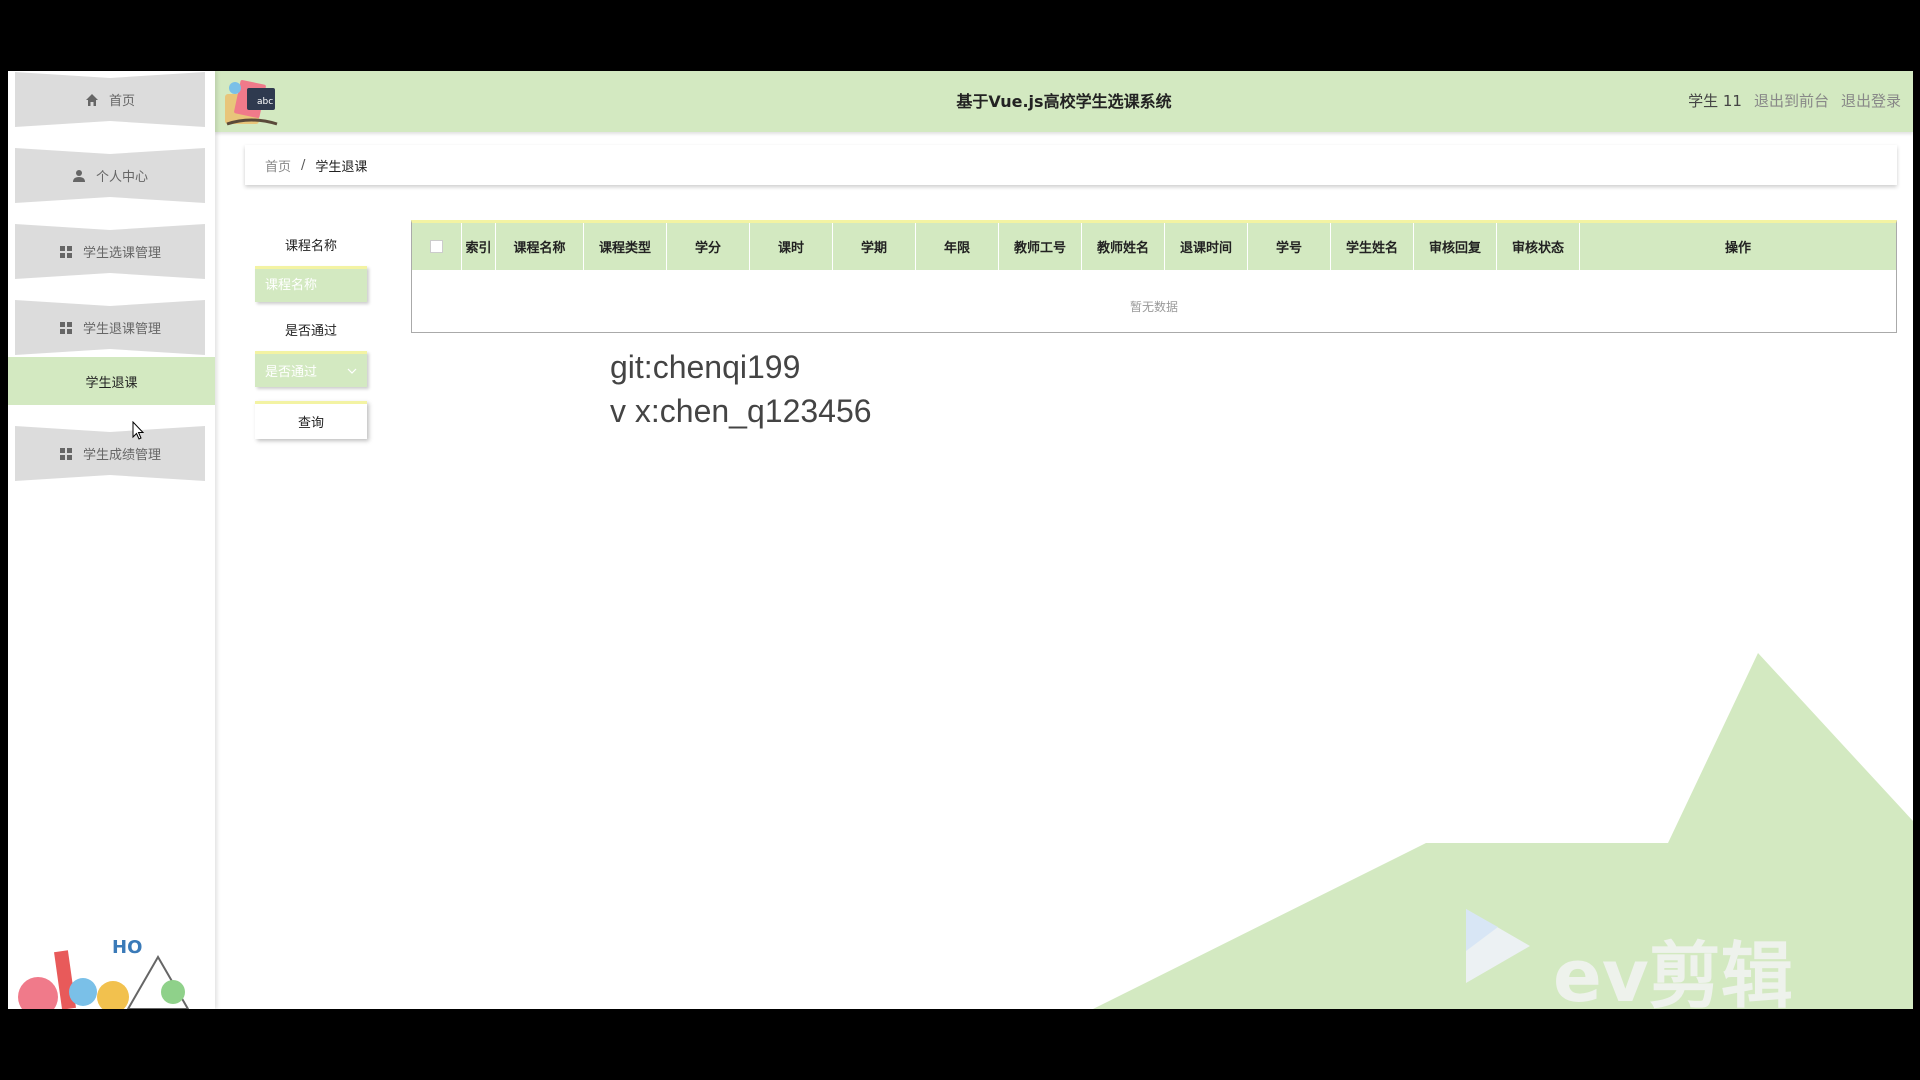 This screenshot has height=1080, width=1920. I want to click on submenu-item-student-drop: 学生退课, so click(111, 381).